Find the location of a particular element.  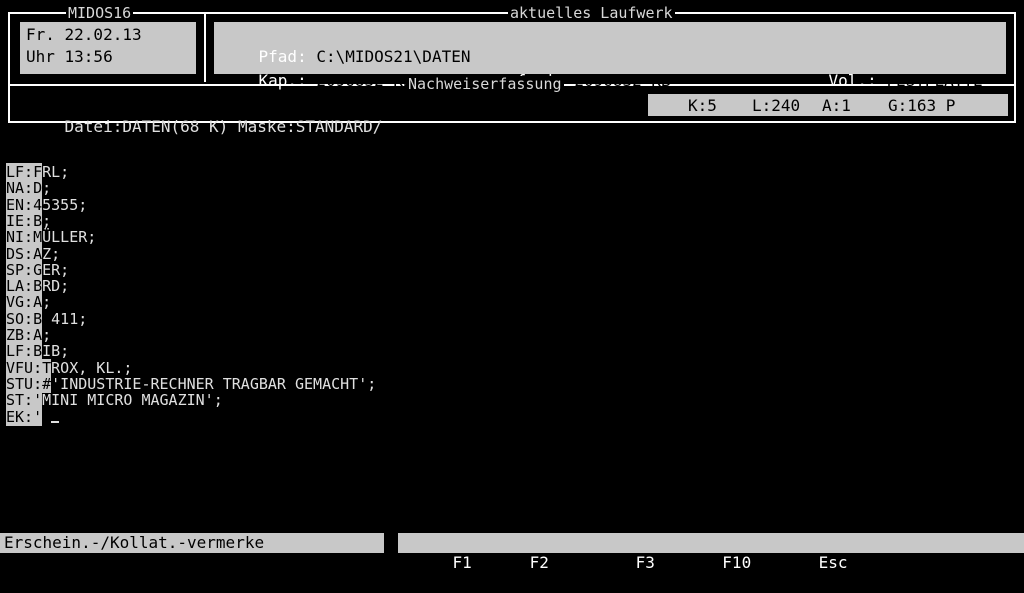

text-cursor is located at coordinates (55, 421).